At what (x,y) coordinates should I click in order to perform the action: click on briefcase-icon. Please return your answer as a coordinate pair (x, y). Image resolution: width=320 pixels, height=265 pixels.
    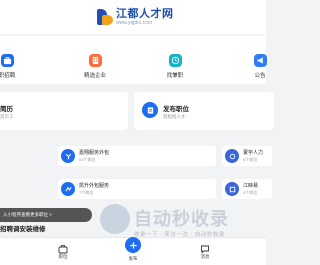
    Looking at the image, I should click on (7, 60).